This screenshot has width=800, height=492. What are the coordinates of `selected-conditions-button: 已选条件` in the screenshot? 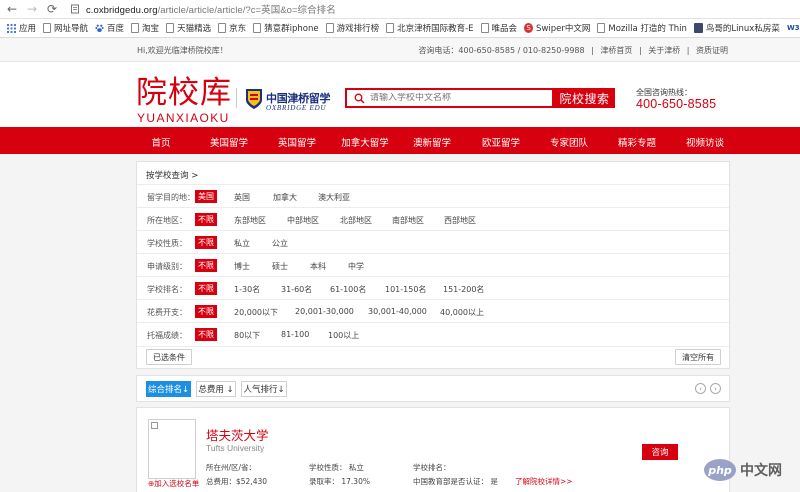 It's located at (169, 357).